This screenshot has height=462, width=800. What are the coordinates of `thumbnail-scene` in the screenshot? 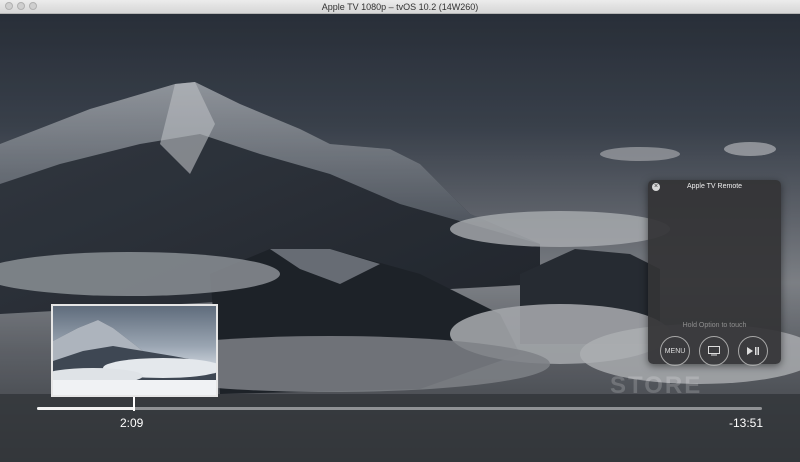 It's located at (134, 357).